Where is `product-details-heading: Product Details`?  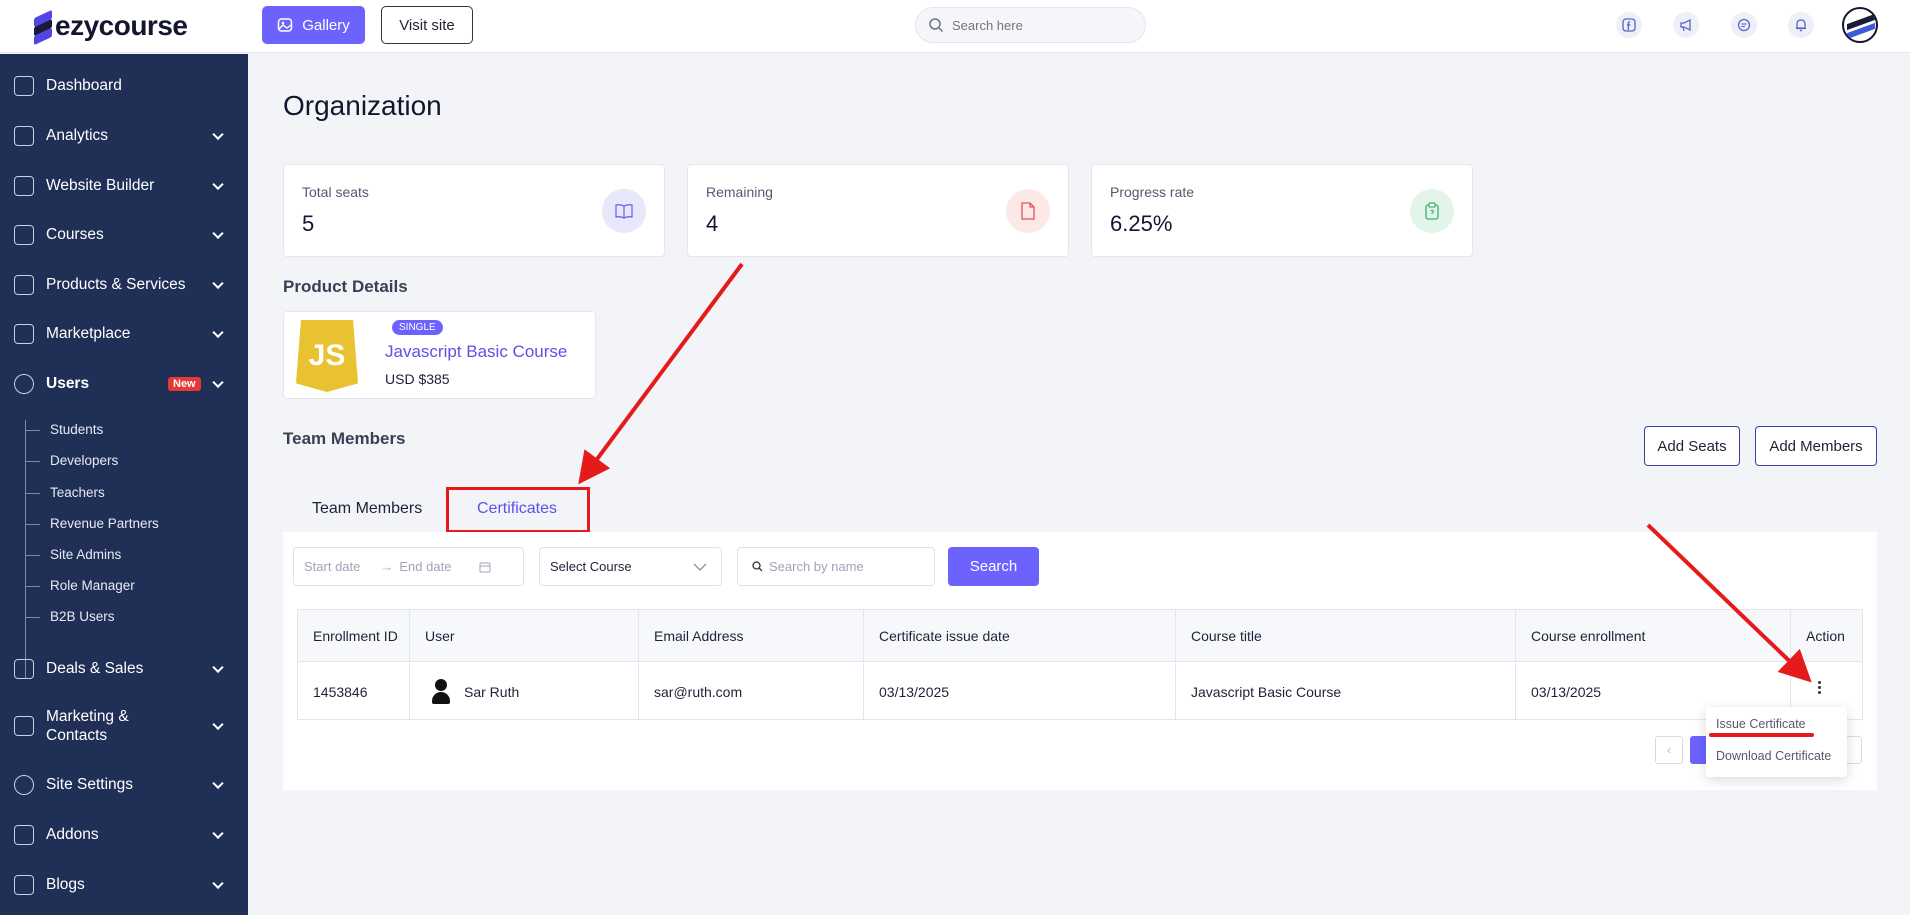 product-details-heading: Product Details is located at coordinates (345, 286).